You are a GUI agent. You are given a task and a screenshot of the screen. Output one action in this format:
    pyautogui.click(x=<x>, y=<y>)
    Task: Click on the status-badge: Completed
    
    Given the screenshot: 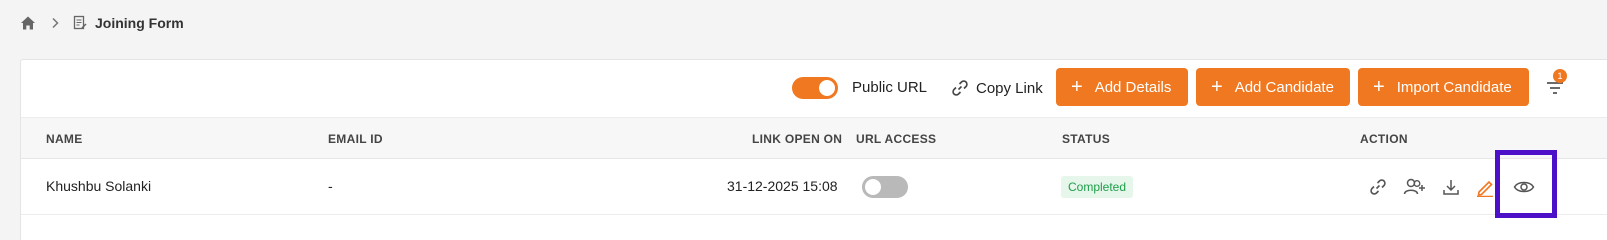 What is the action you would take?
    pyautogui.click(x=1097, y=187)
    